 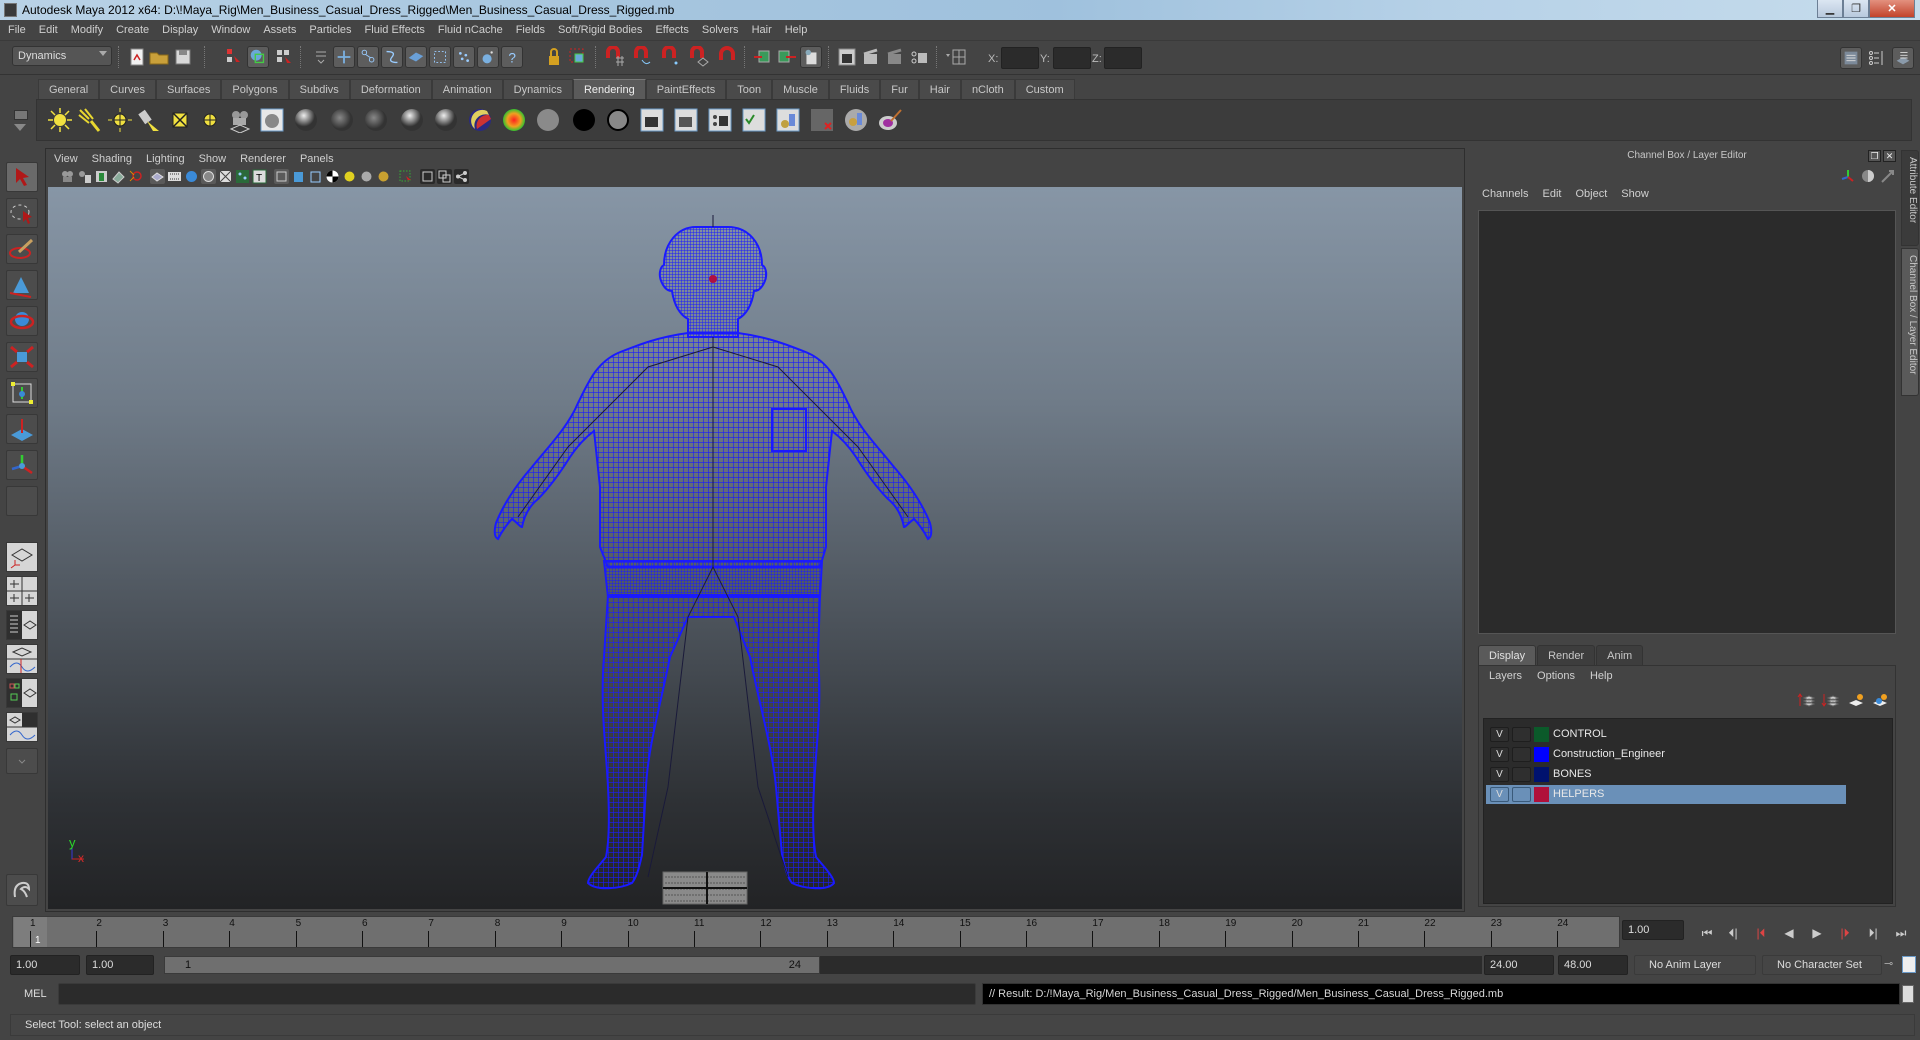 What do you see at coordinates (1851, 58) in the screenshot?
I see `show-attribute-editor-icon` at bounding box center [1851, 58].